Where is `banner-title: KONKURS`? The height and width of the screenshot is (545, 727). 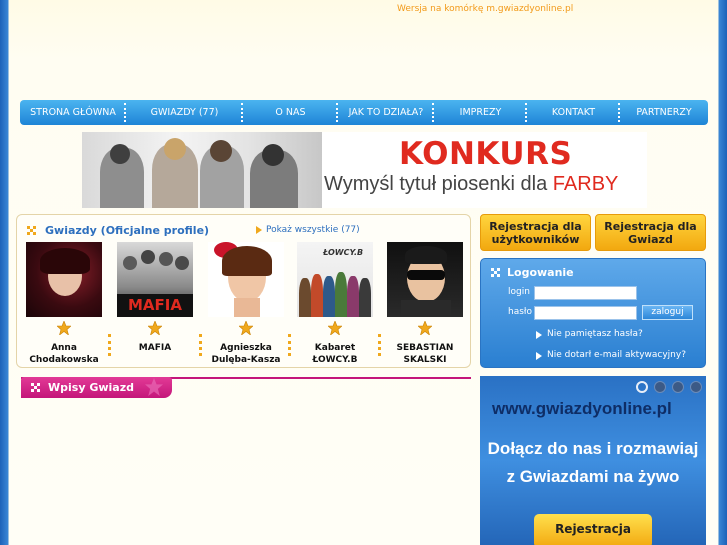
banner-title: KONKURS is located at coordinates (486, 154).